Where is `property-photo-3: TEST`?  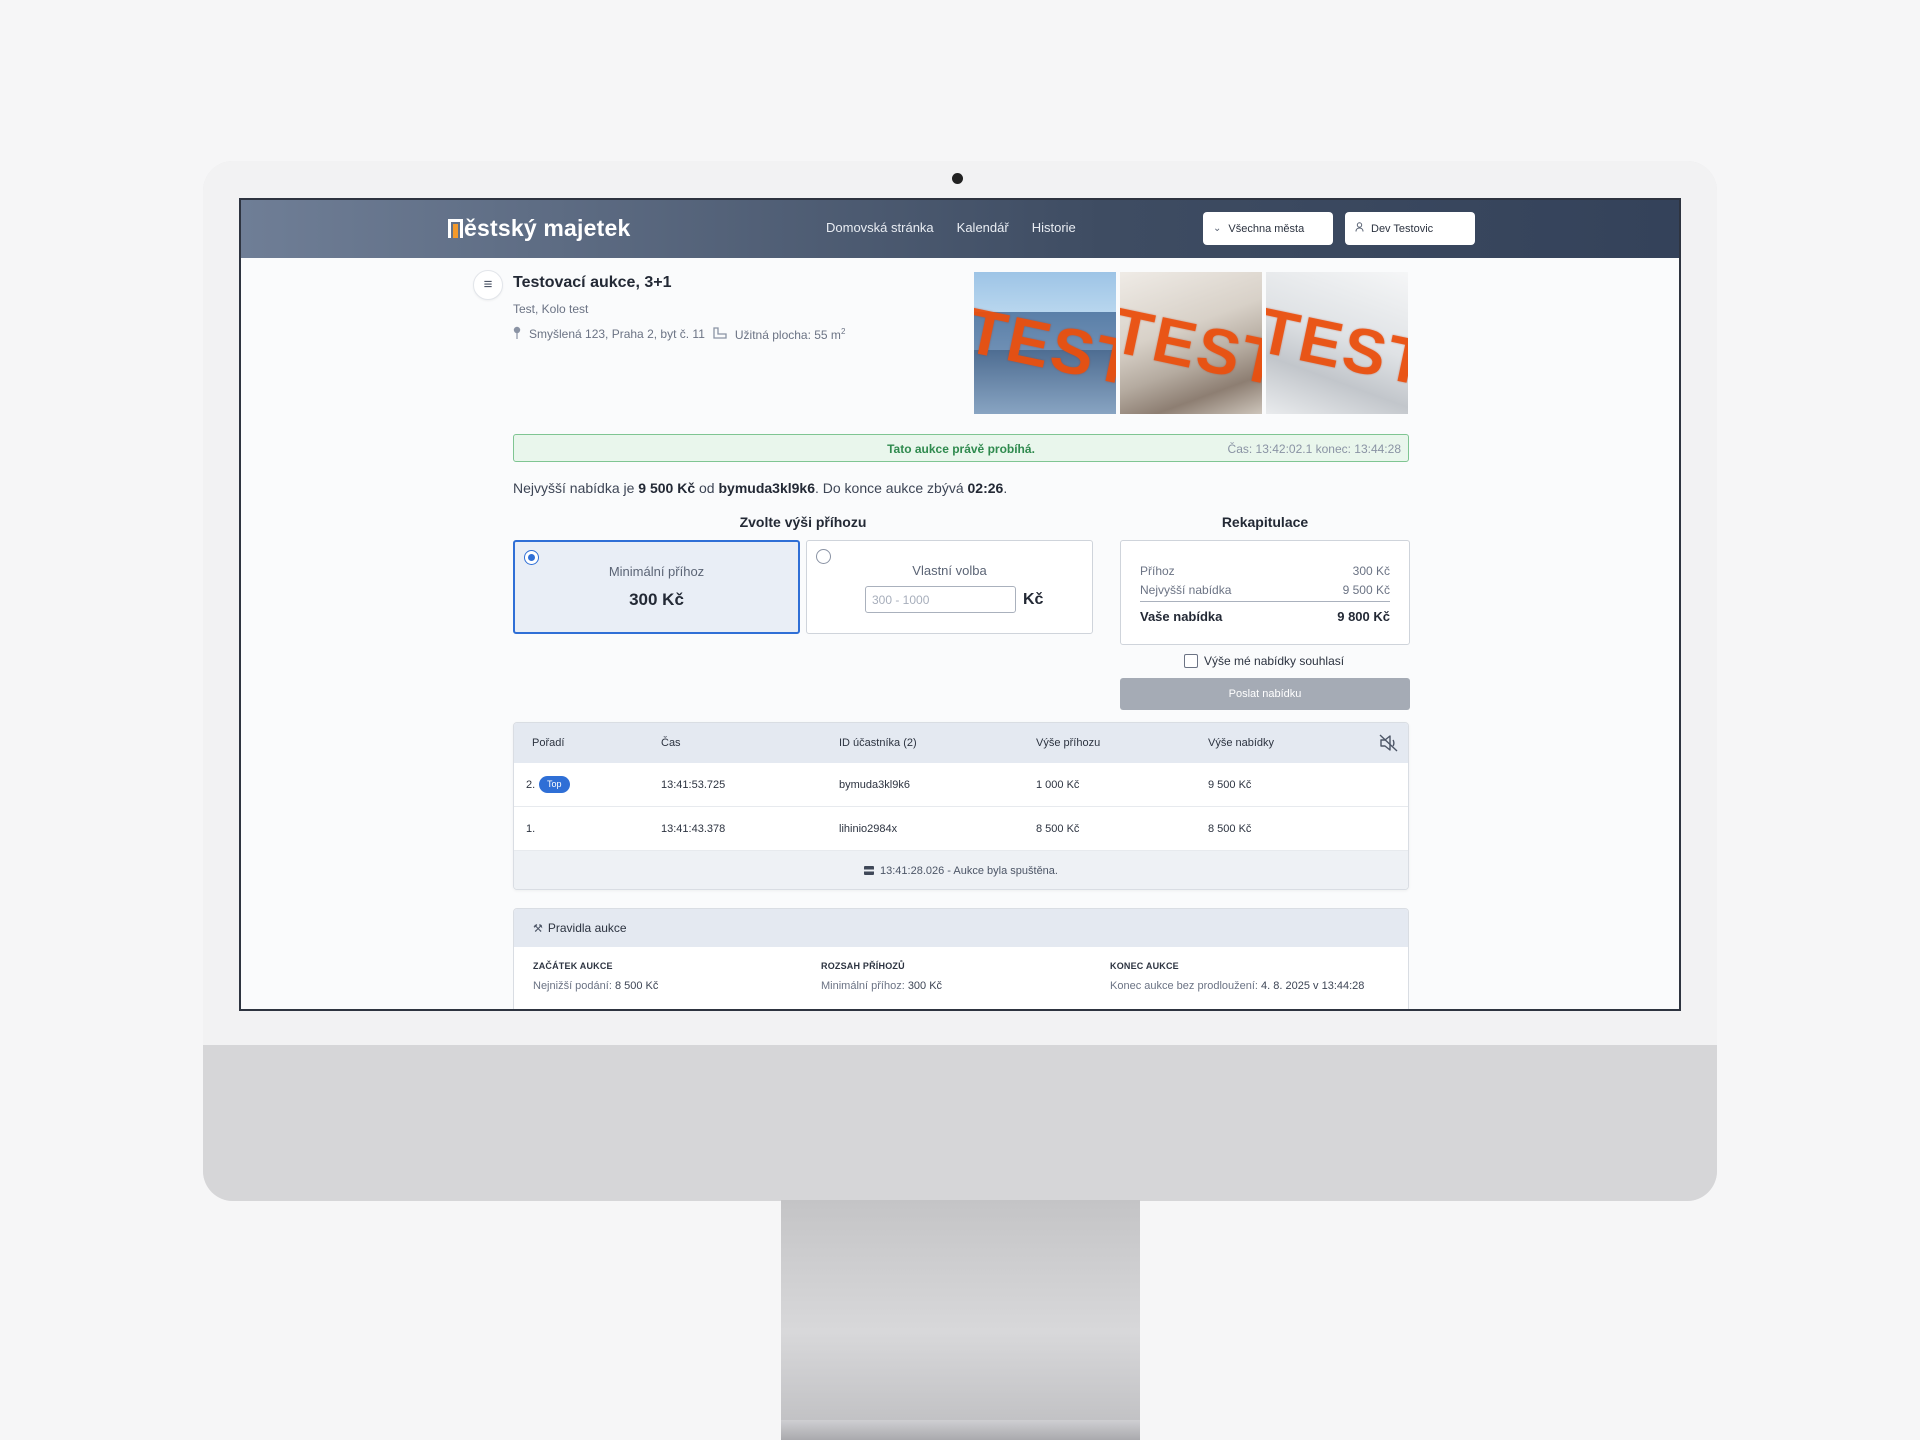
property-photo-3: TEST is located at coordinates (1337, 343).